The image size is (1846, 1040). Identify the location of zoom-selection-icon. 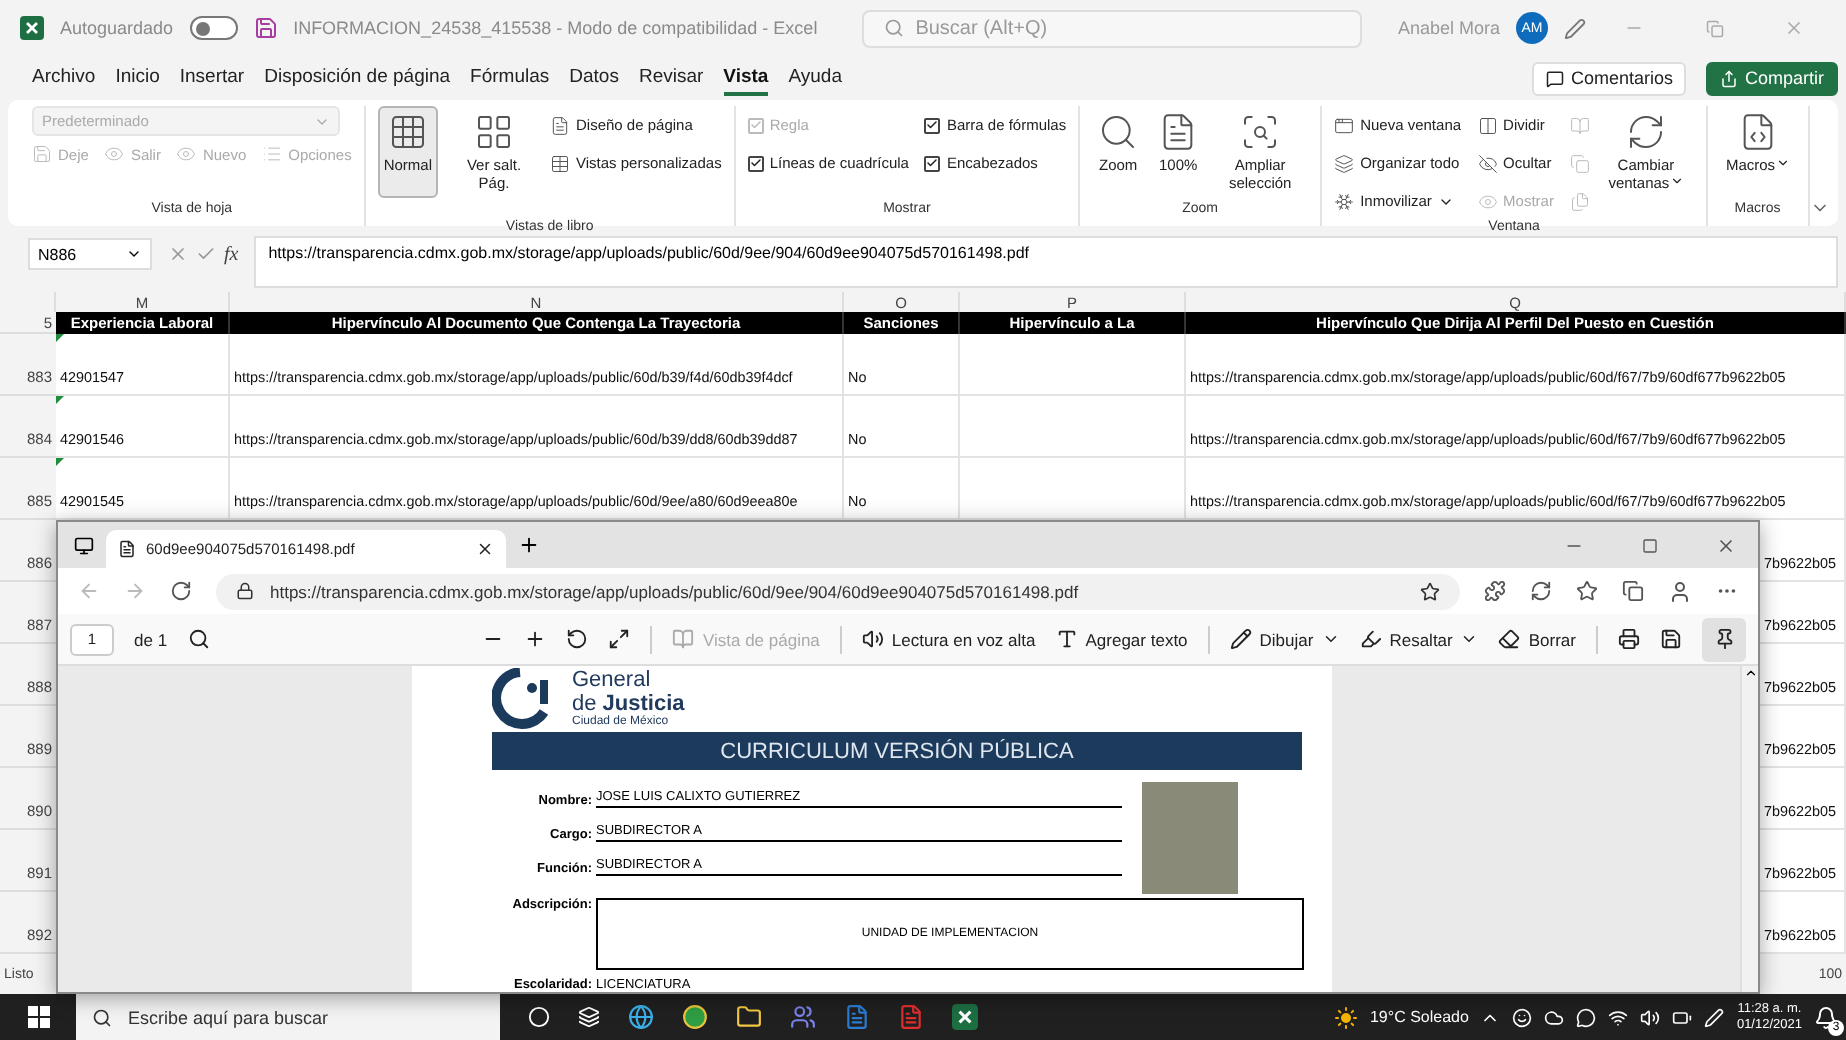
(1260, 132).